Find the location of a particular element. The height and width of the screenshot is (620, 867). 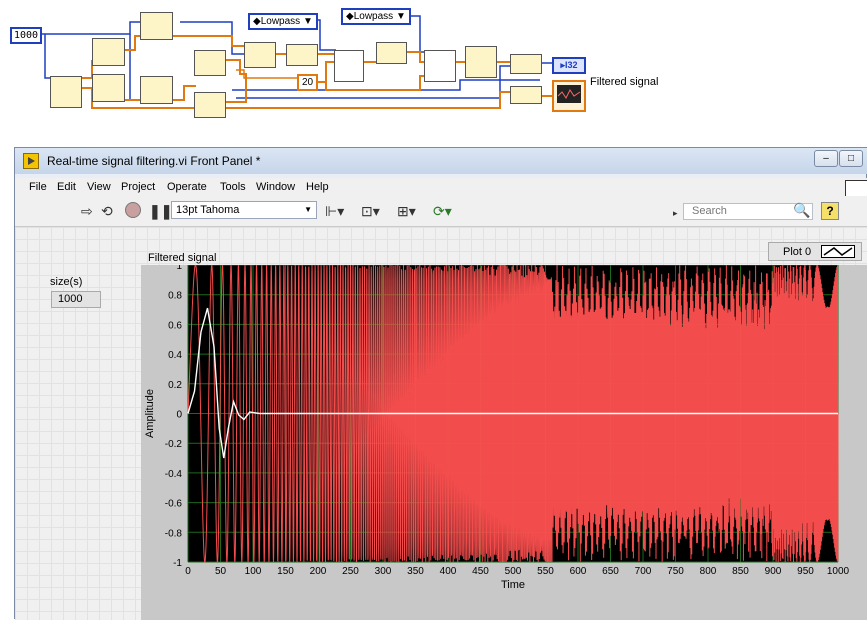

filter-type-label-1: Lowpass is located at coordinates (280, 21).